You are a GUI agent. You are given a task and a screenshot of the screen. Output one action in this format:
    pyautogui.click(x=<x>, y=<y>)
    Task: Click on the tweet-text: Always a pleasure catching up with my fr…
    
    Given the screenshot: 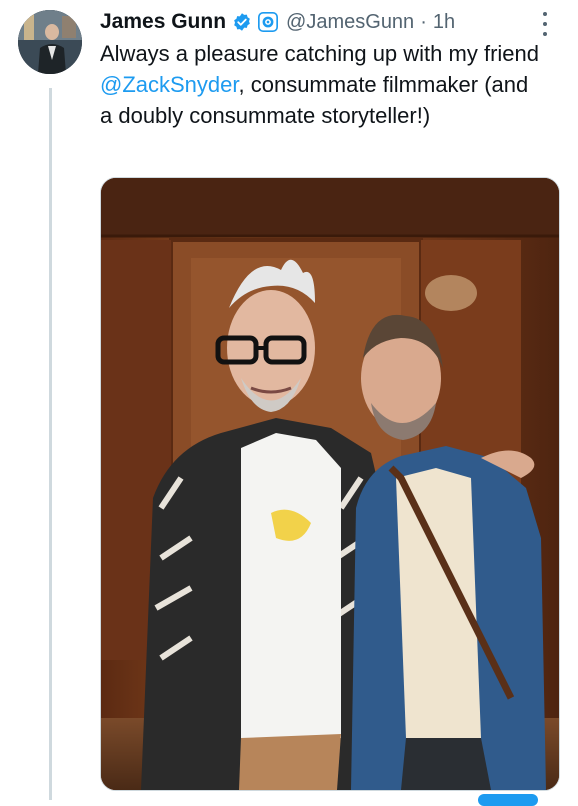 What is the action you would take?
    pyautogui.click(x=320, y=84)
    